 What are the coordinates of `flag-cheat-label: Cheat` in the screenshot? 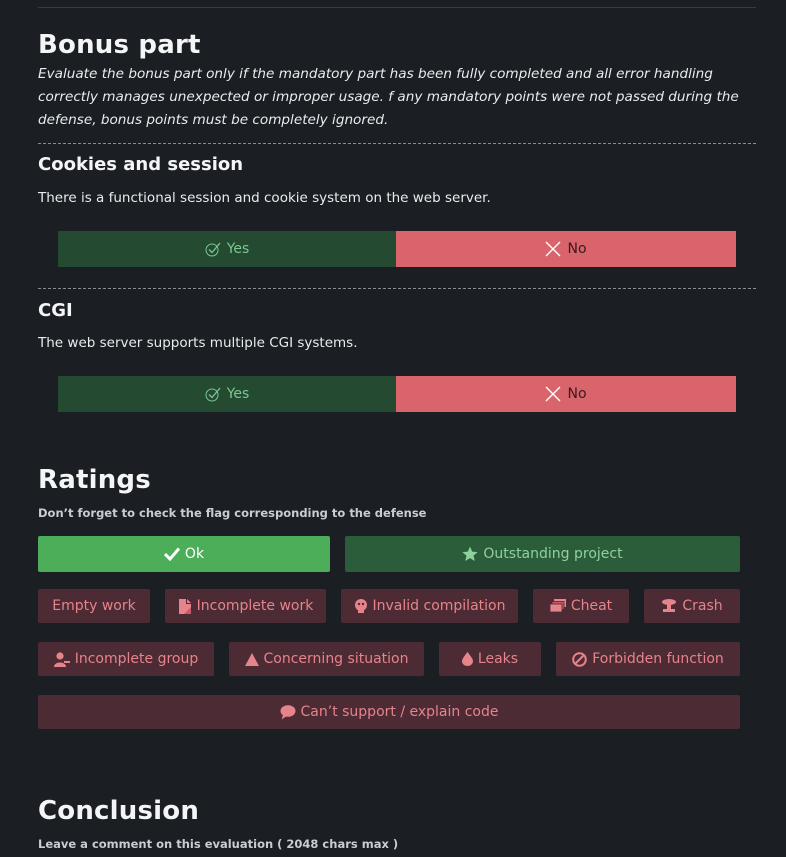 It's located at (591, 606).